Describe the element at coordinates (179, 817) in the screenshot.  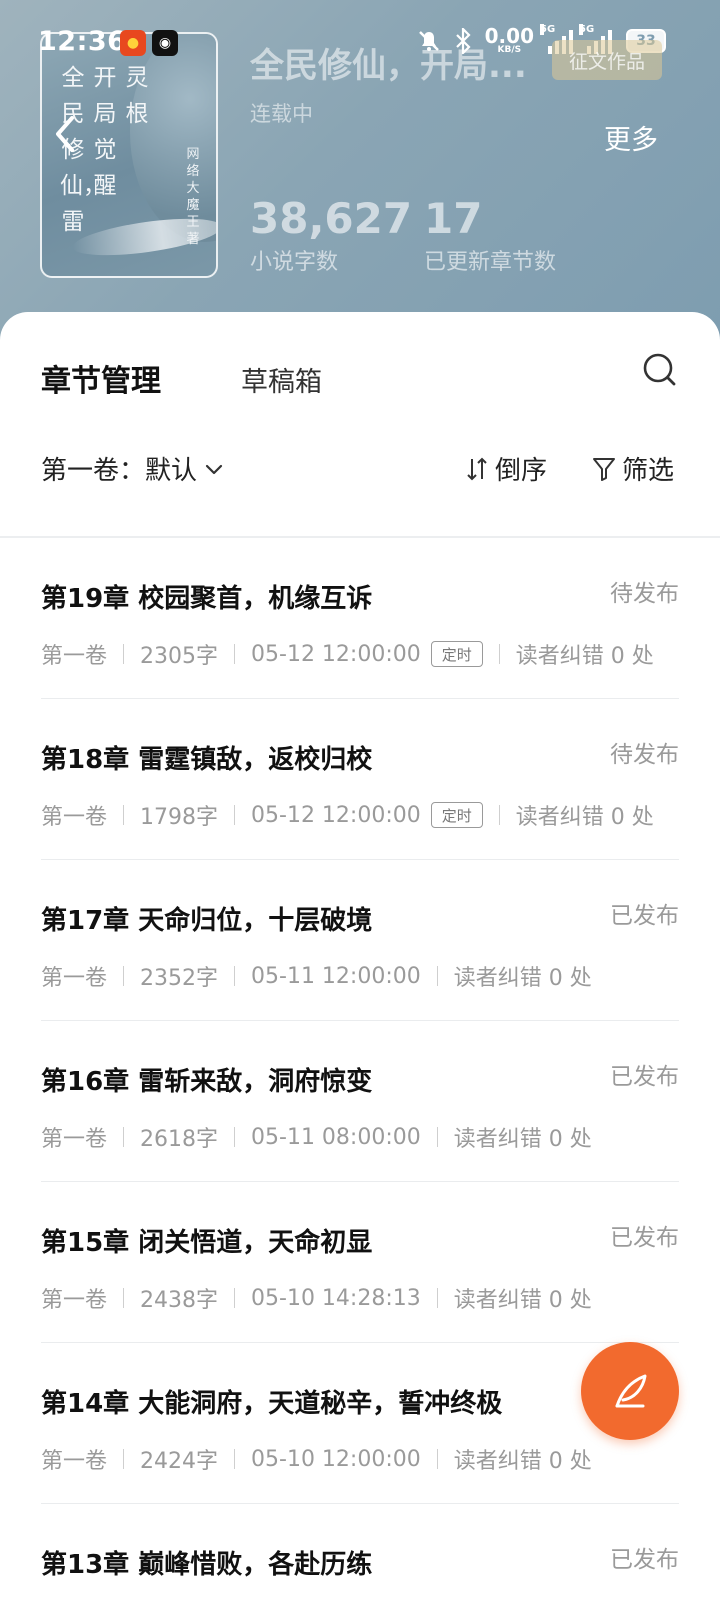
I see `chapter-word-count: 1798字` at that location.